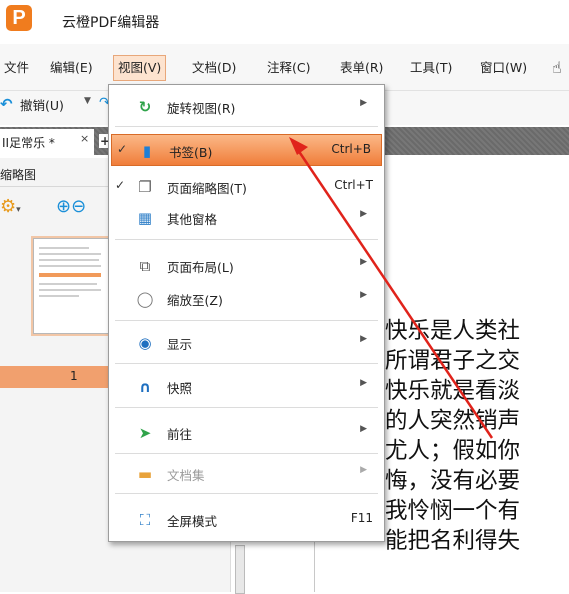 Image resolution: width=569 pixels, height=594 pixels. I want to click on menu-comment: 注释(C), so click(288, 68).